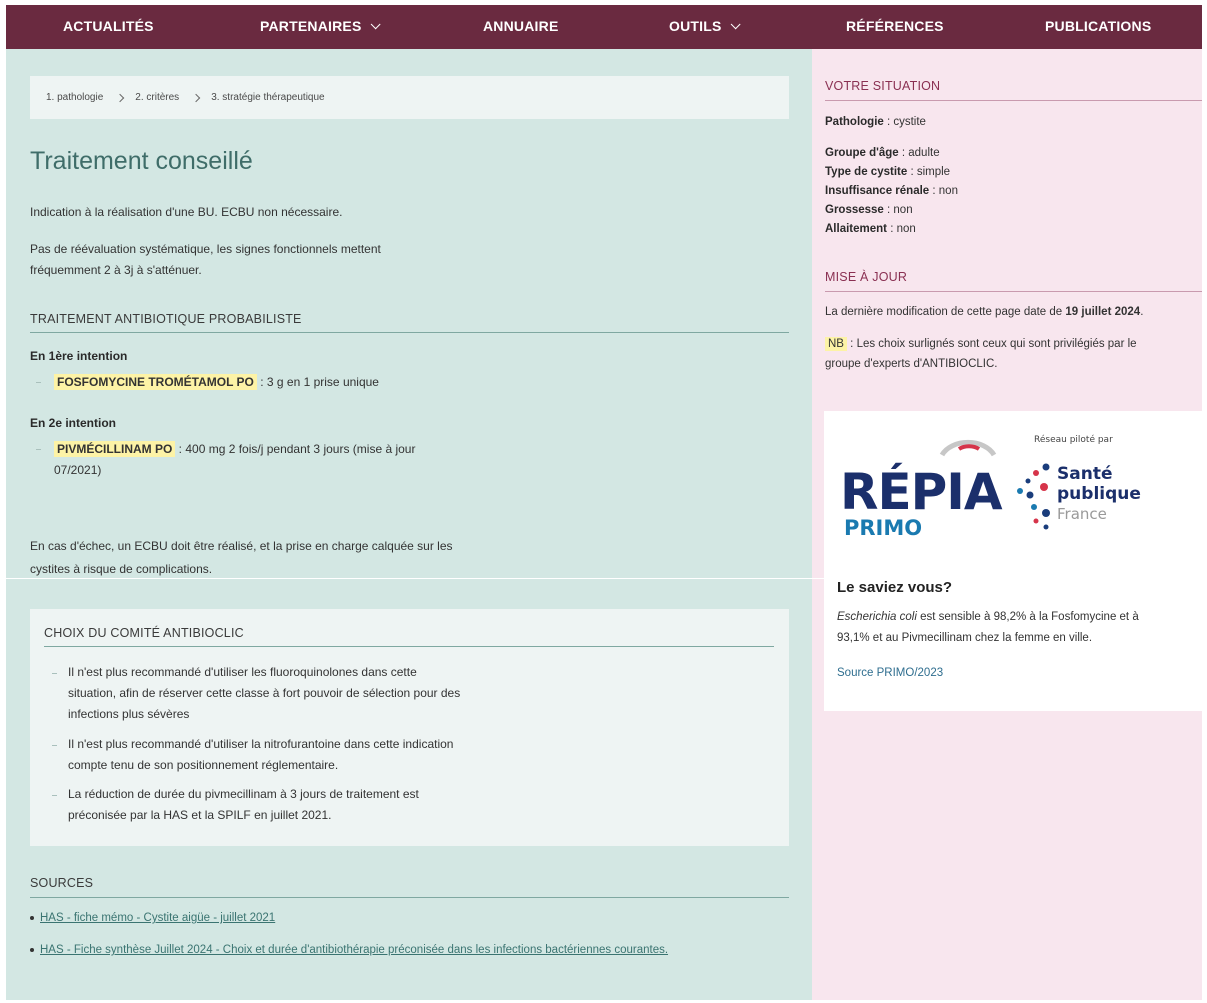 This screenshot has width=1207, height=1003. I want to click on nav-item-partenaires: PARTENAIRES, so click(320, 26).